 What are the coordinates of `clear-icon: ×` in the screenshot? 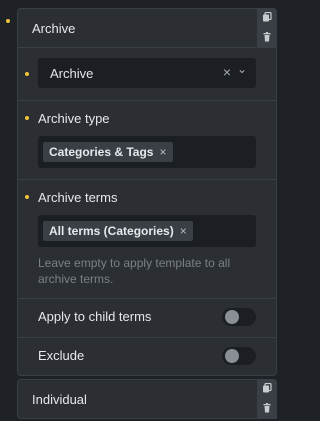 It's located at (227, 72).